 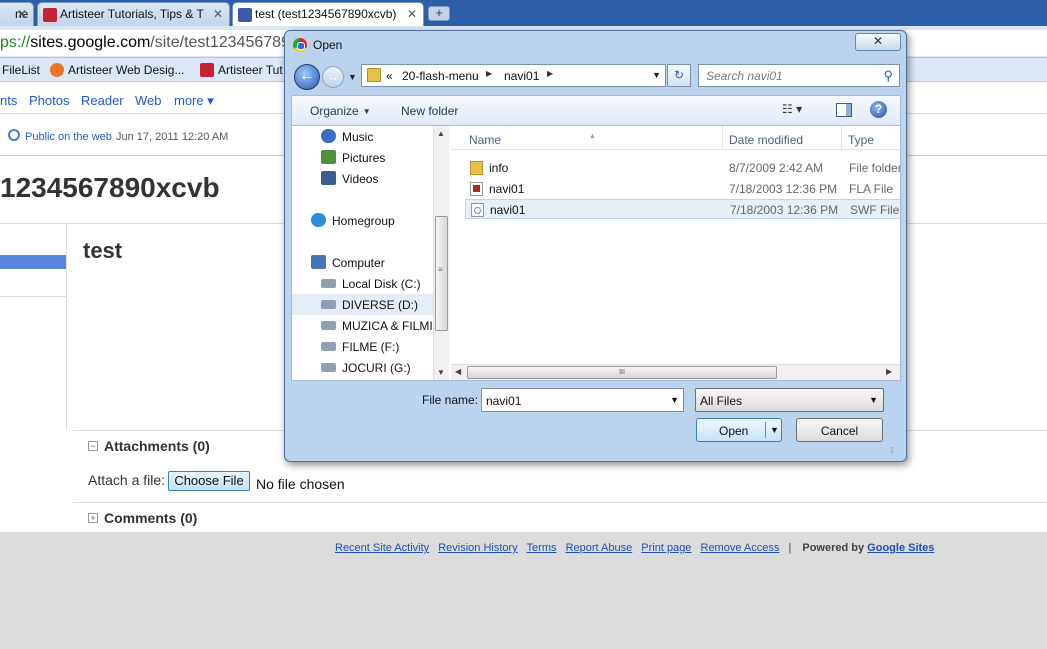 I want to click on tab-artisteer: Artisteer Tutorials, Tips & T ✕, so click(x=133, y=14).